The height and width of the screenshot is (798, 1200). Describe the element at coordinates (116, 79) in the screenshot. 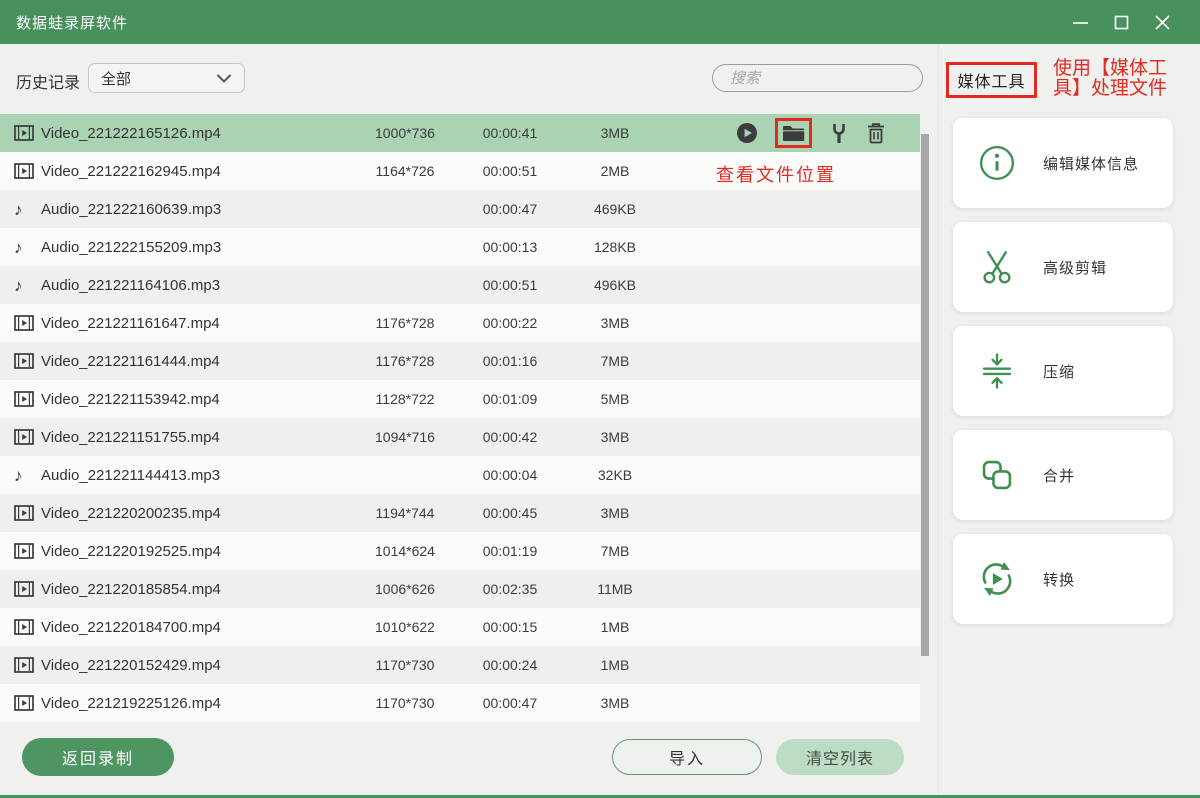

I see `filter-value: 全部` at that location.